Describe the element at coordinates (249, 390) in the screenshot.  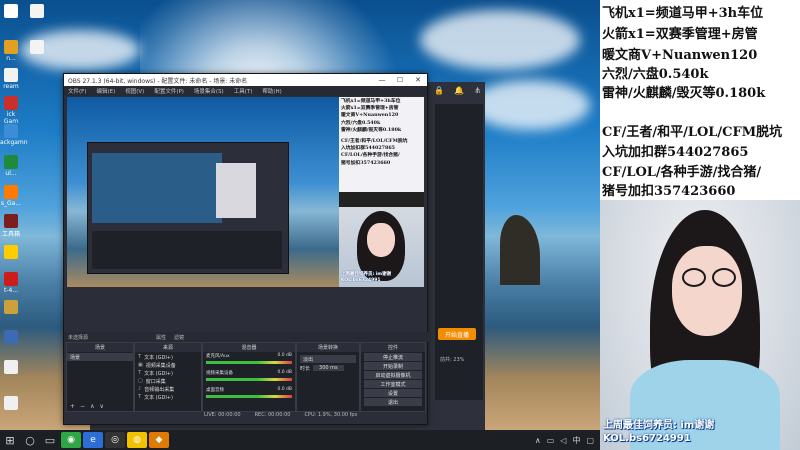
I see `mixer-track: 桌面音频 0.0 dB` at that location.